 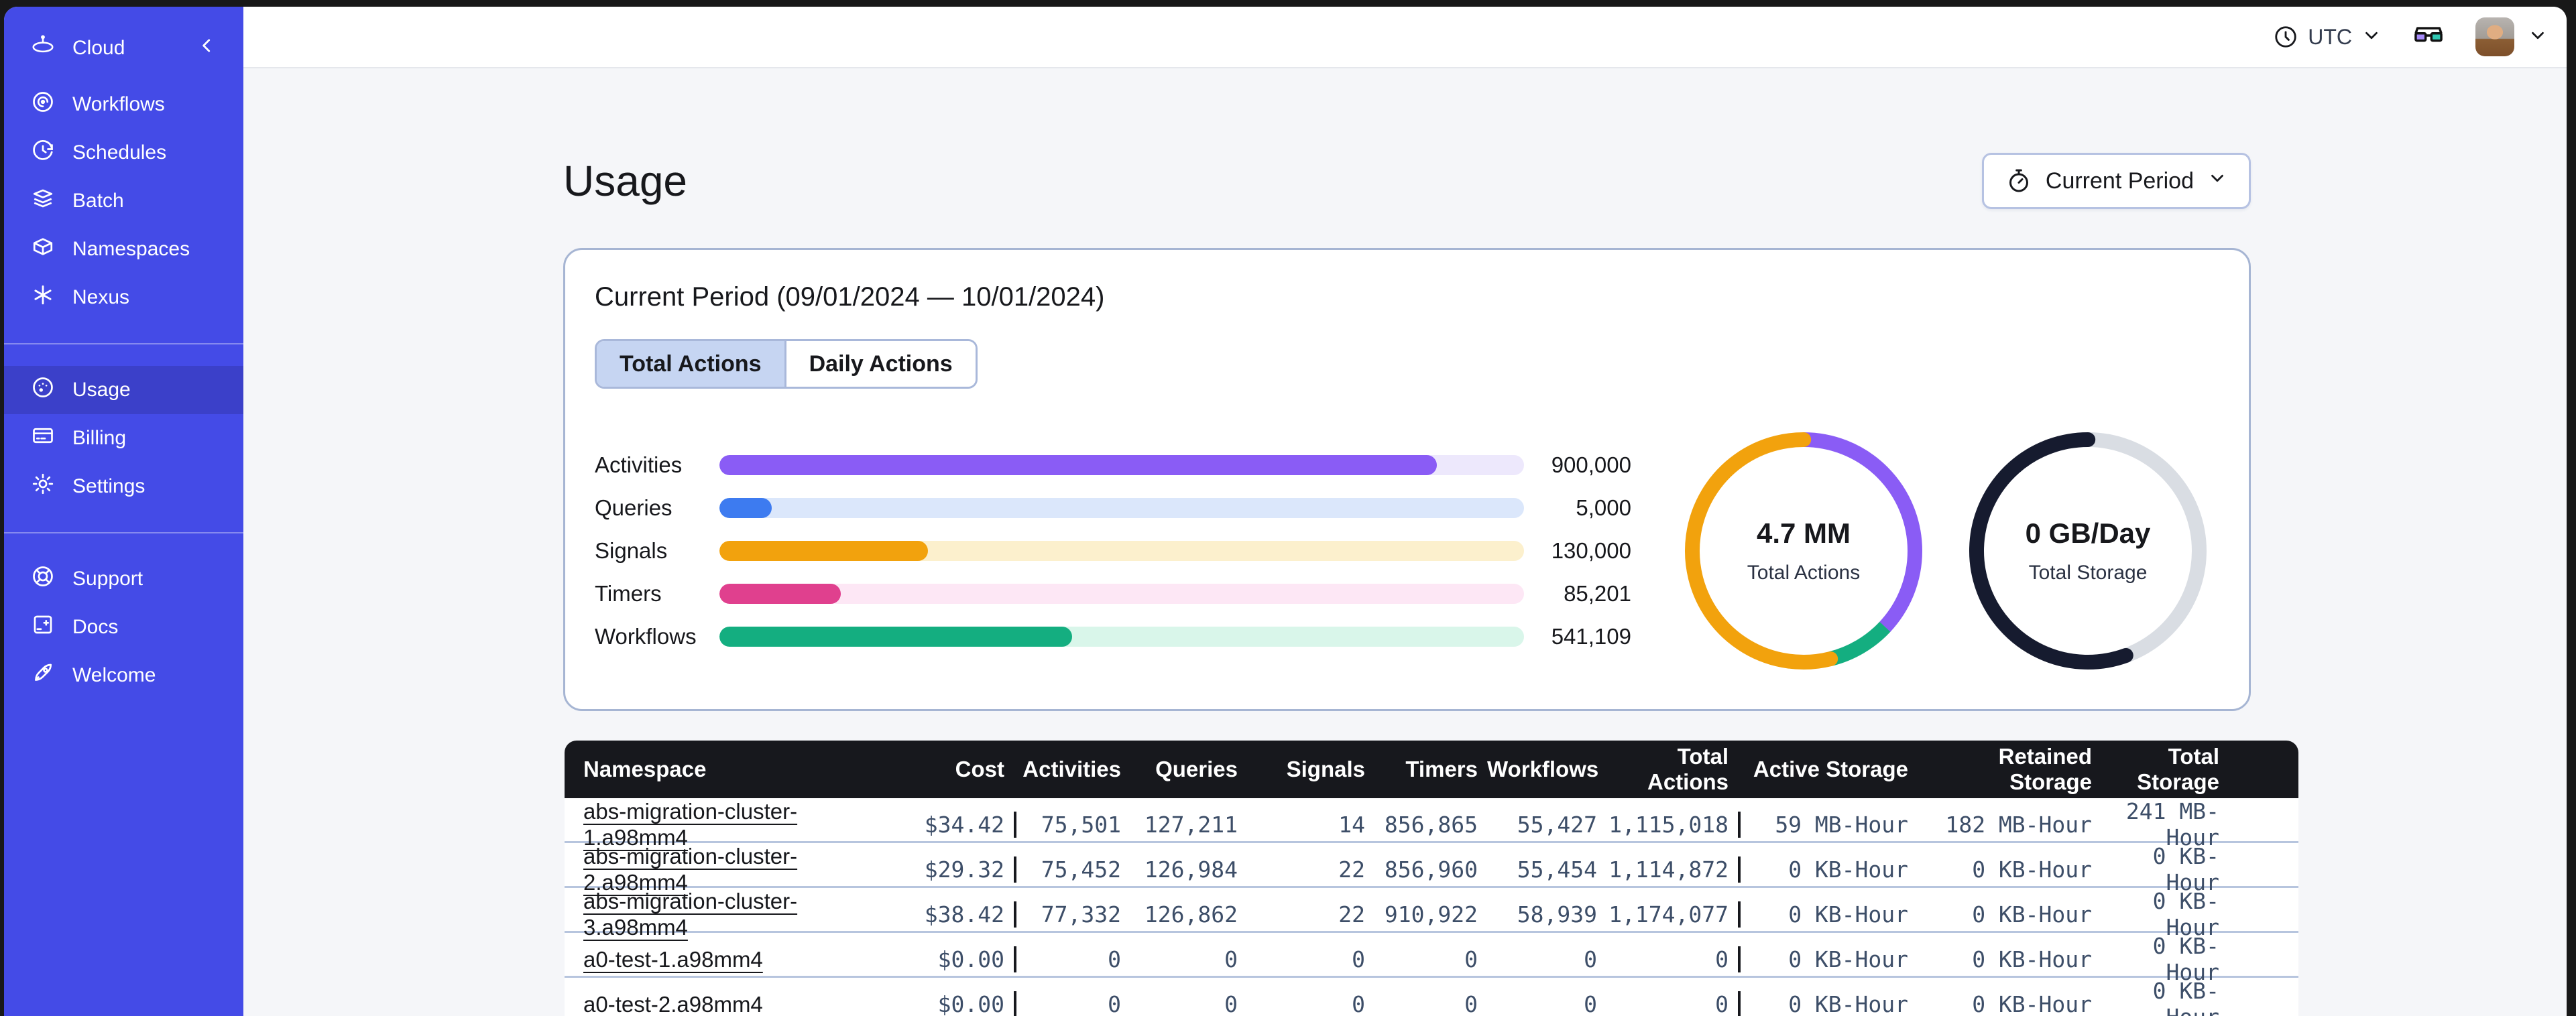 What do you see at coordinates (1668, 824) in the screenshot?
I see `cell-total-actions: 1,115,018` at bounding box center [1668, 824].